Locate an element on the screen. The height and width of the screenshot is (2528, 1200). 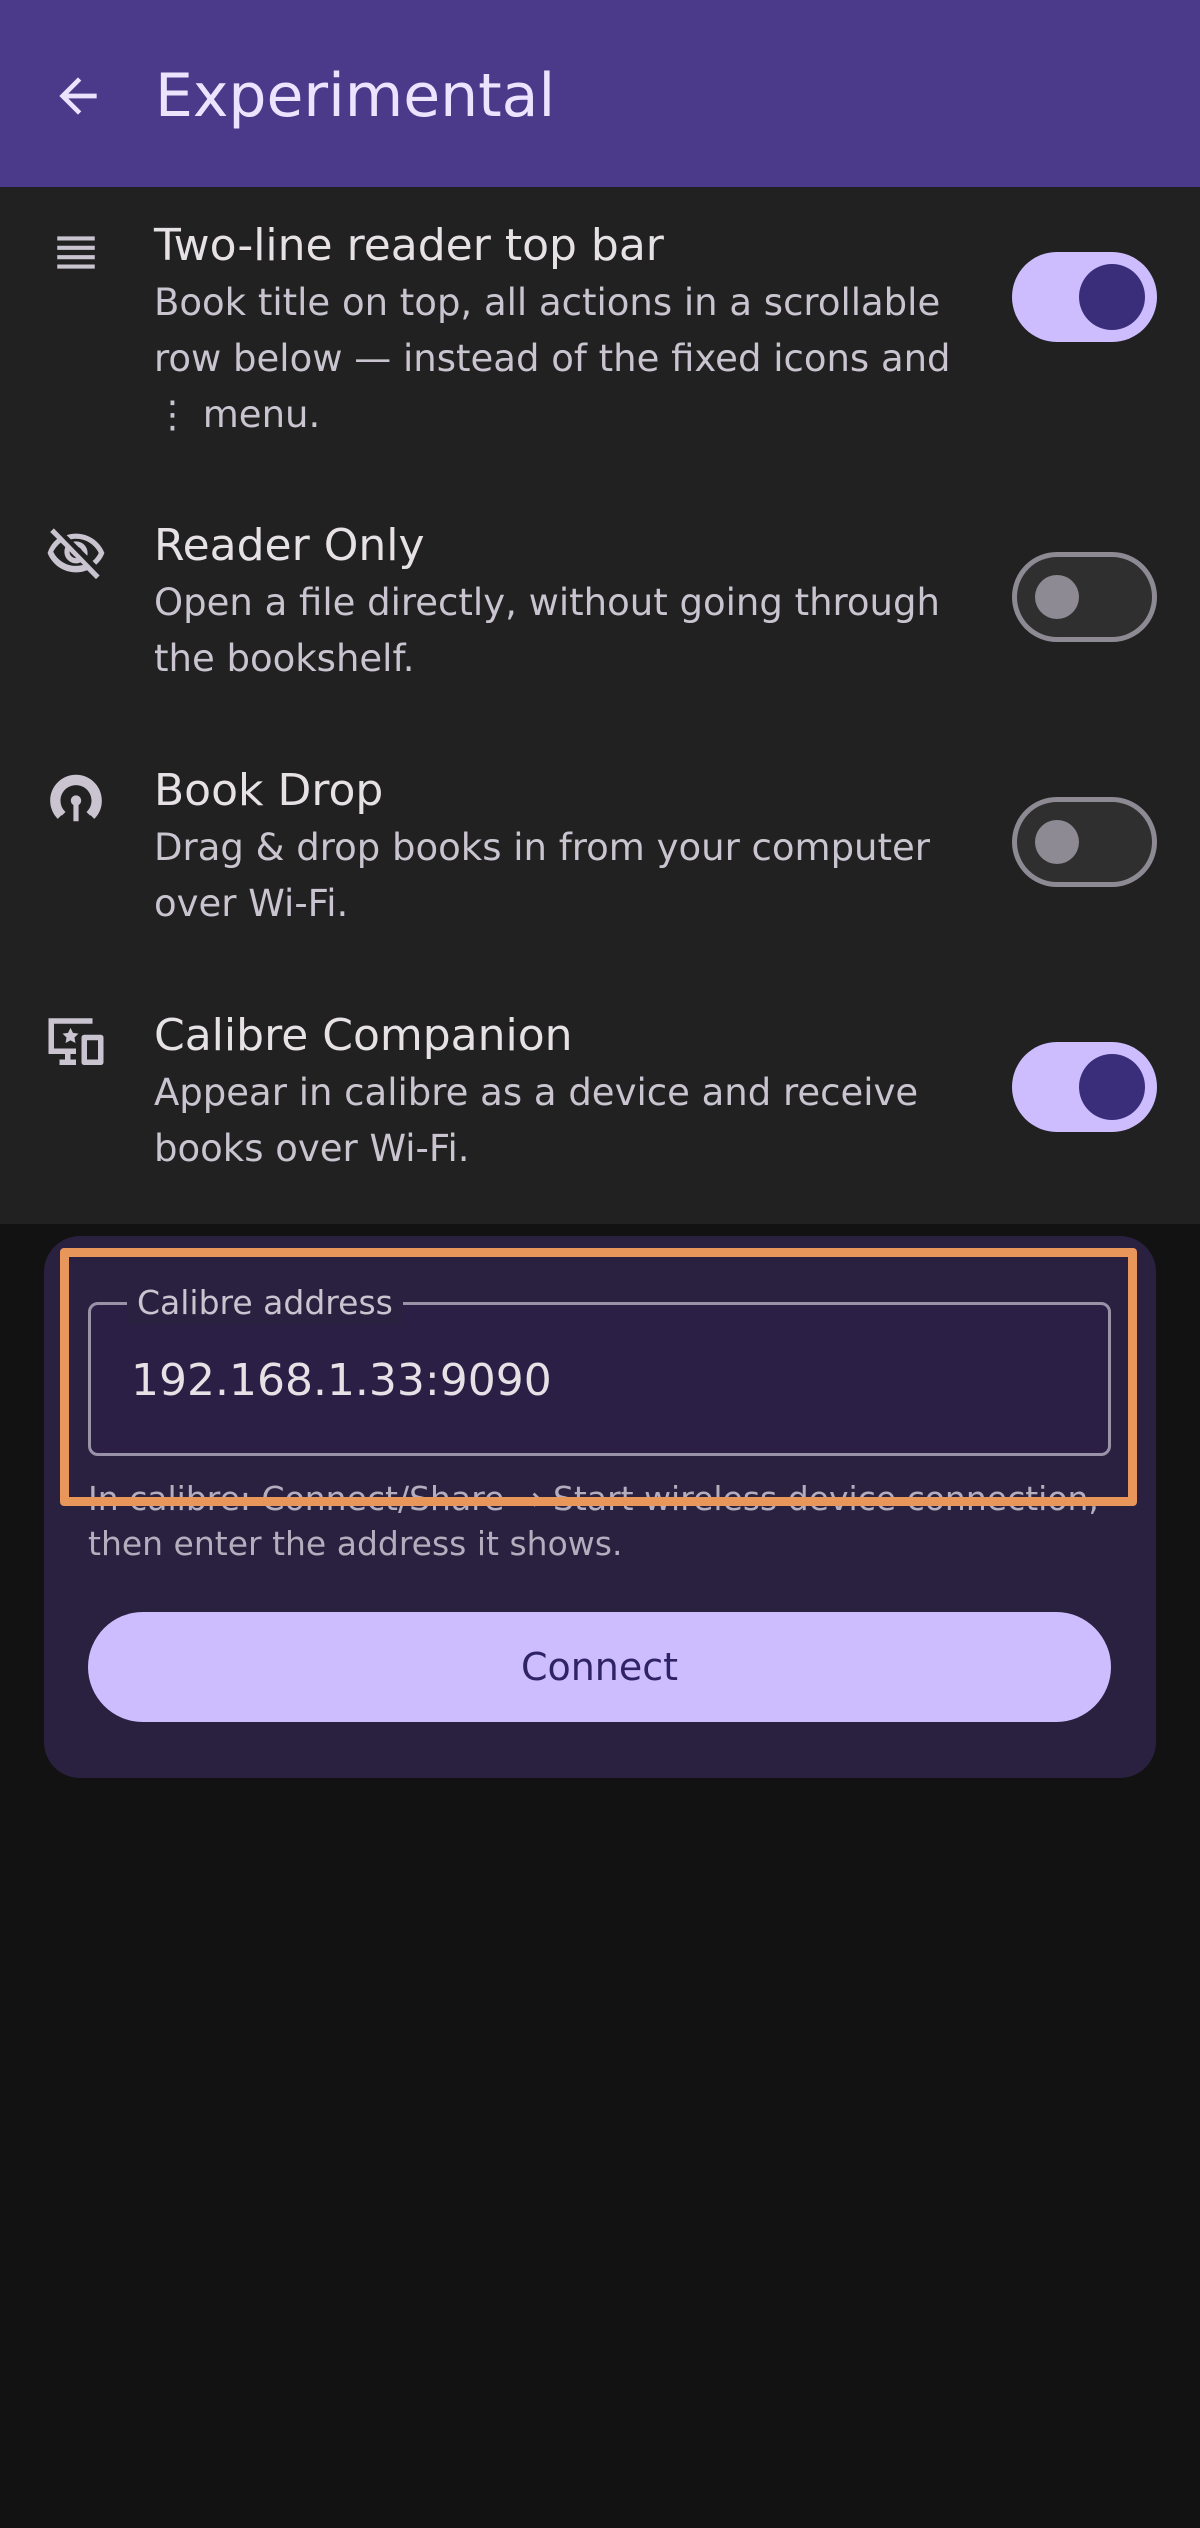
back-button is located at coordinates (78, 96).